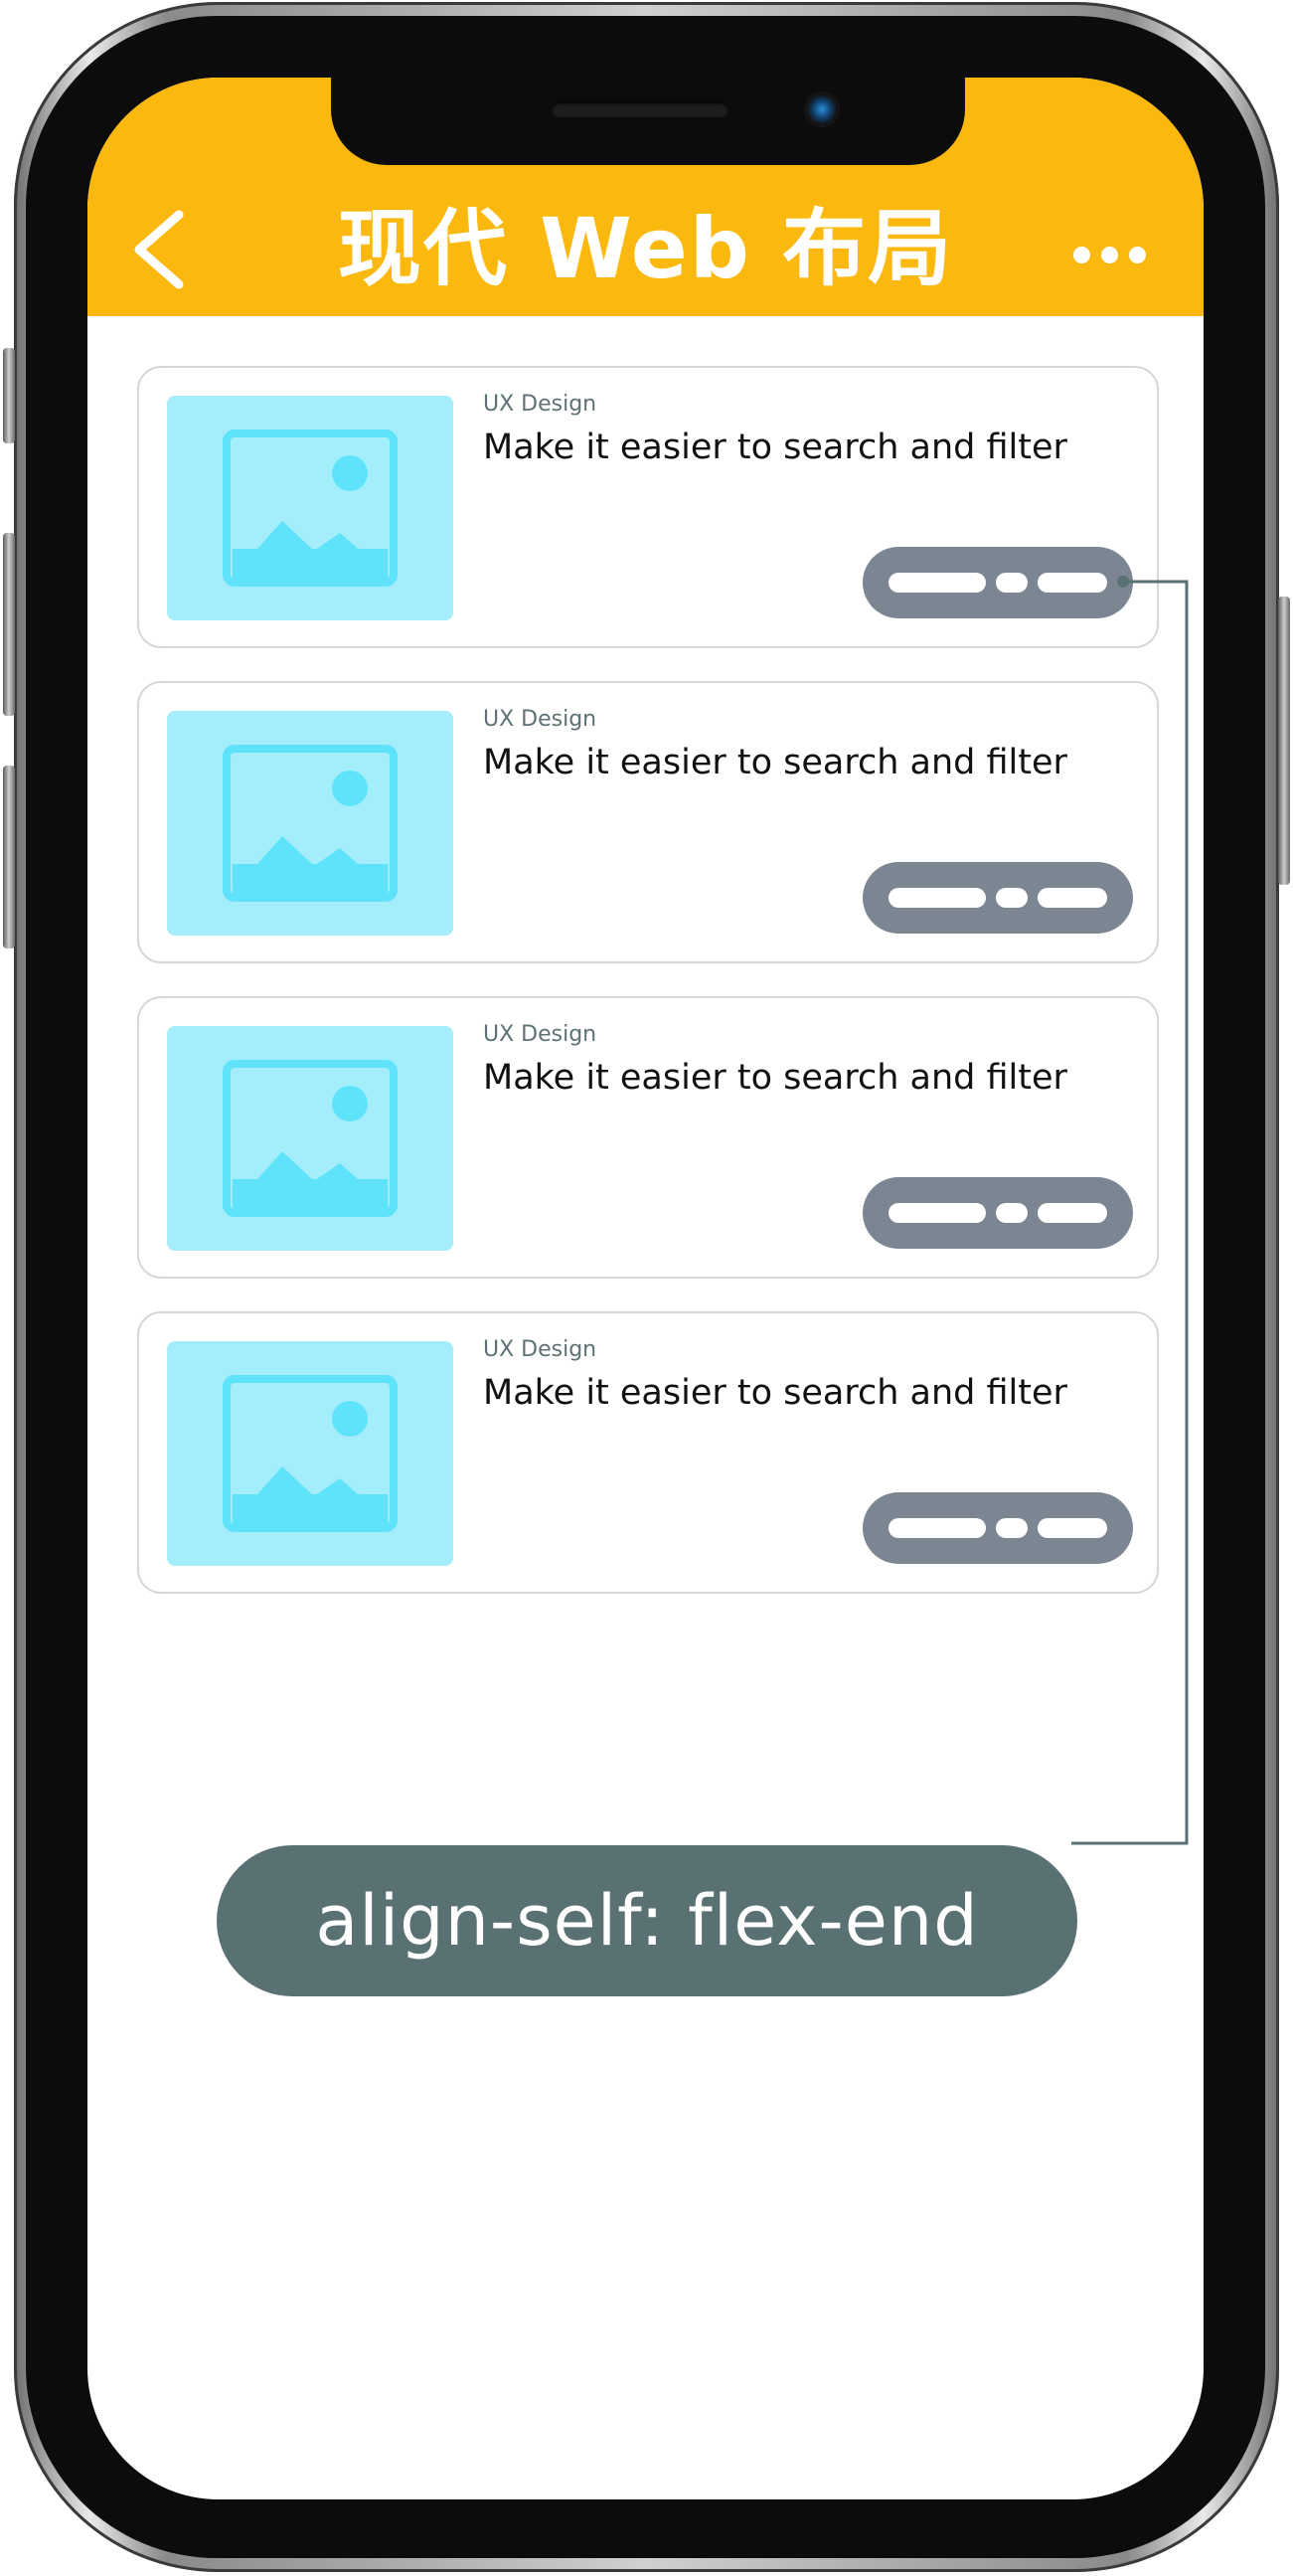  I want to click on front-camera, so click(822, 109).